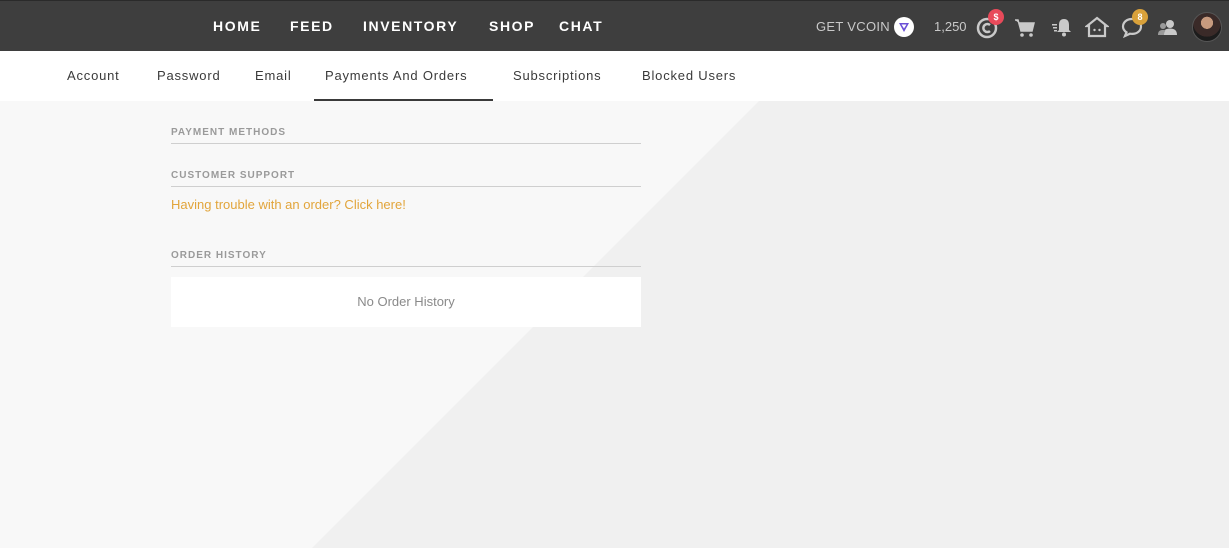 The width and height of the screenshot is (1229, 548). I want to click on nav-shop: SHOP, so click(512, 26).